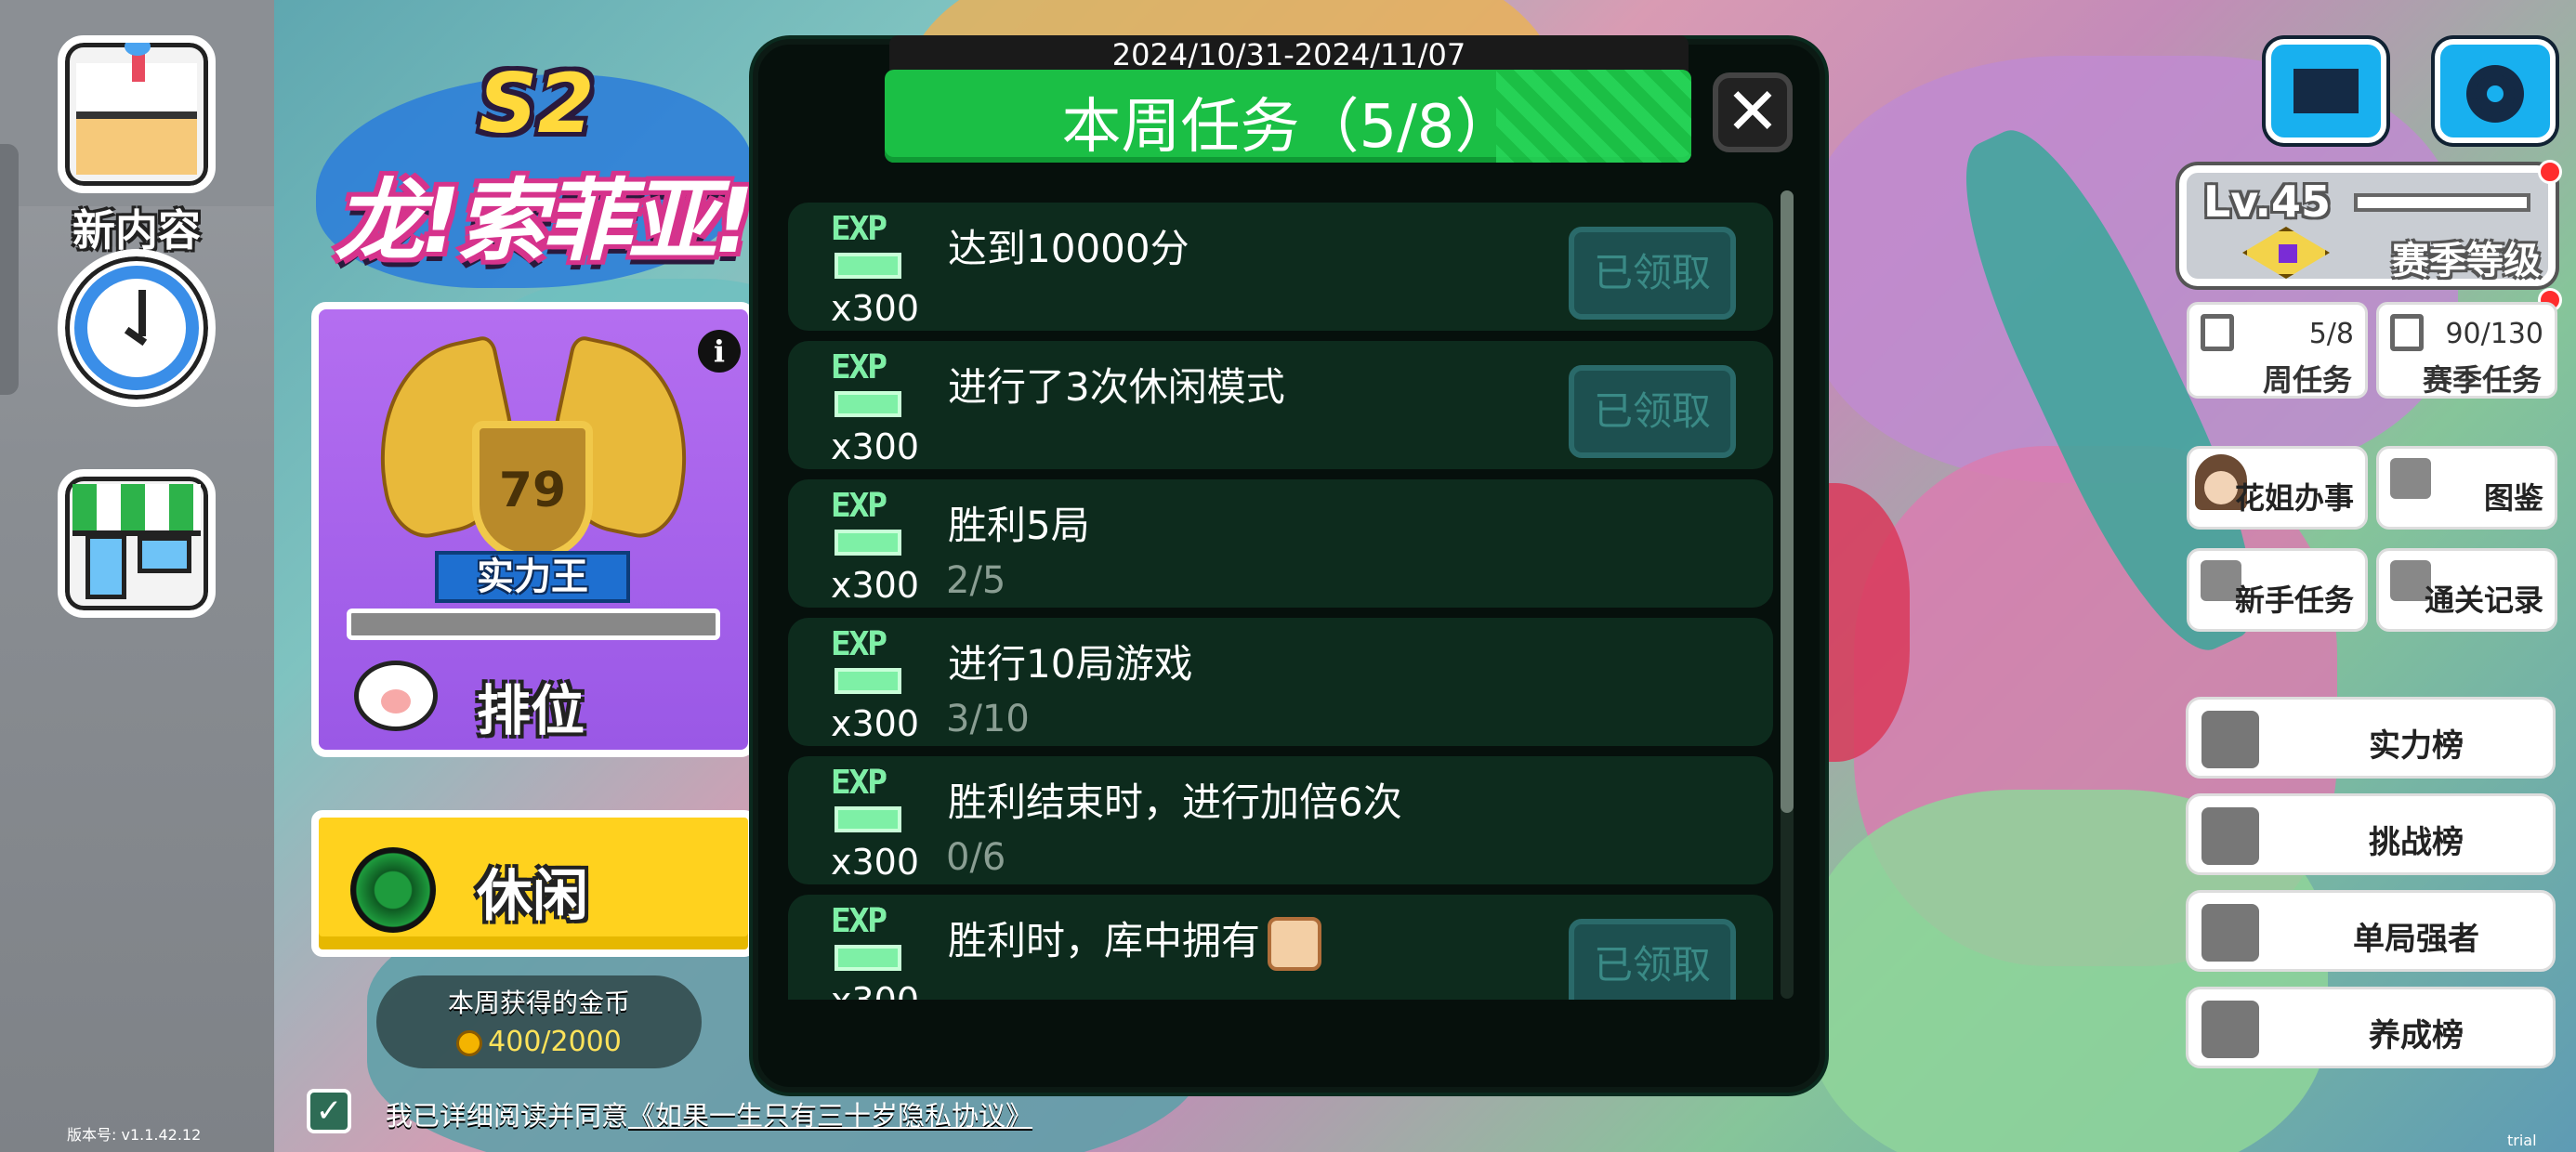 This screenshot has height=1152, width=2576. What do you see at coordinates (2286, 253) in the screenshot?
I see `gem-icon` at bounding box center [2286, 253].